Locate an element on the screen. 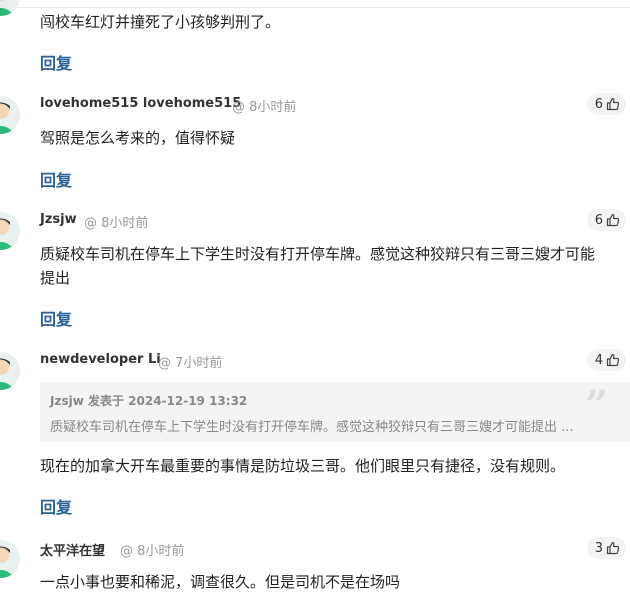 The height and width of the screenshot is (594, 630). comment-body-line: 现在的加拿大开车最重要的事情是防垃圾三哥。他们眼里只有捷径，没有规则。 is located at coordinates (303, 466).